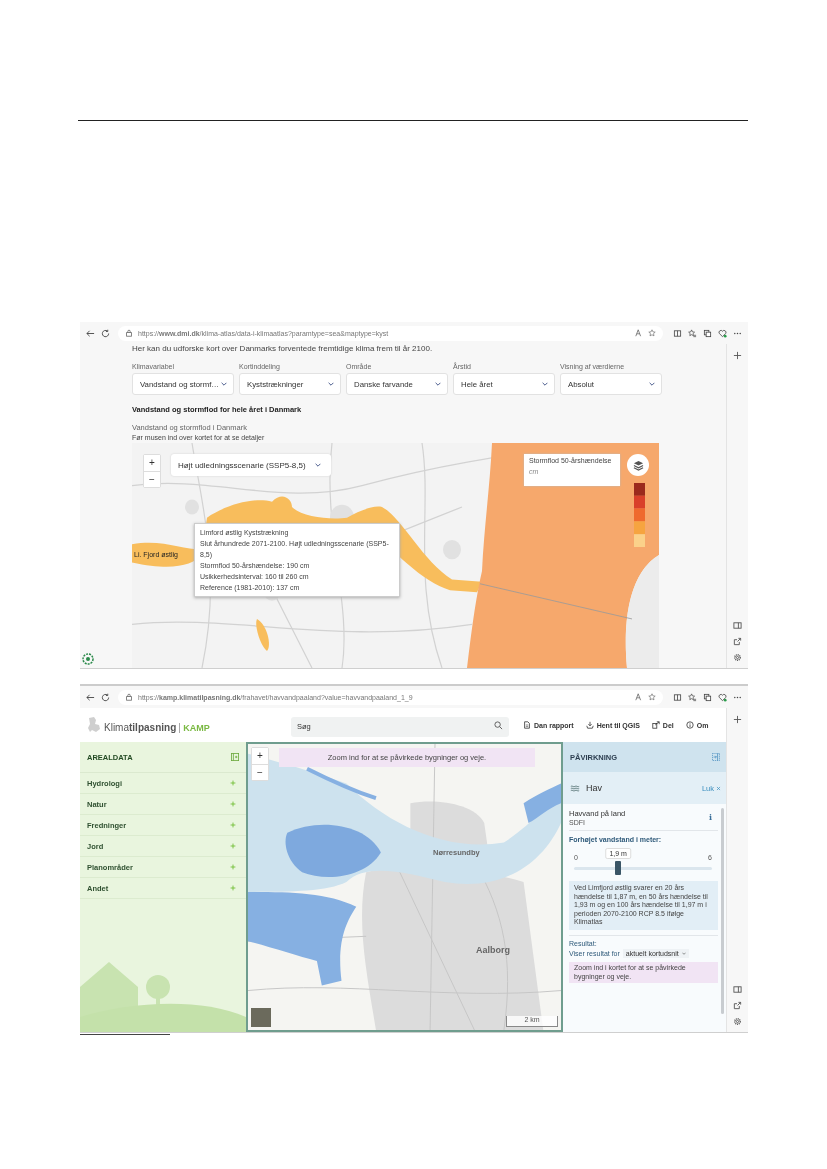 The image size is (827, 1169). I want to click on legend-color-bar, so click(639, 515).